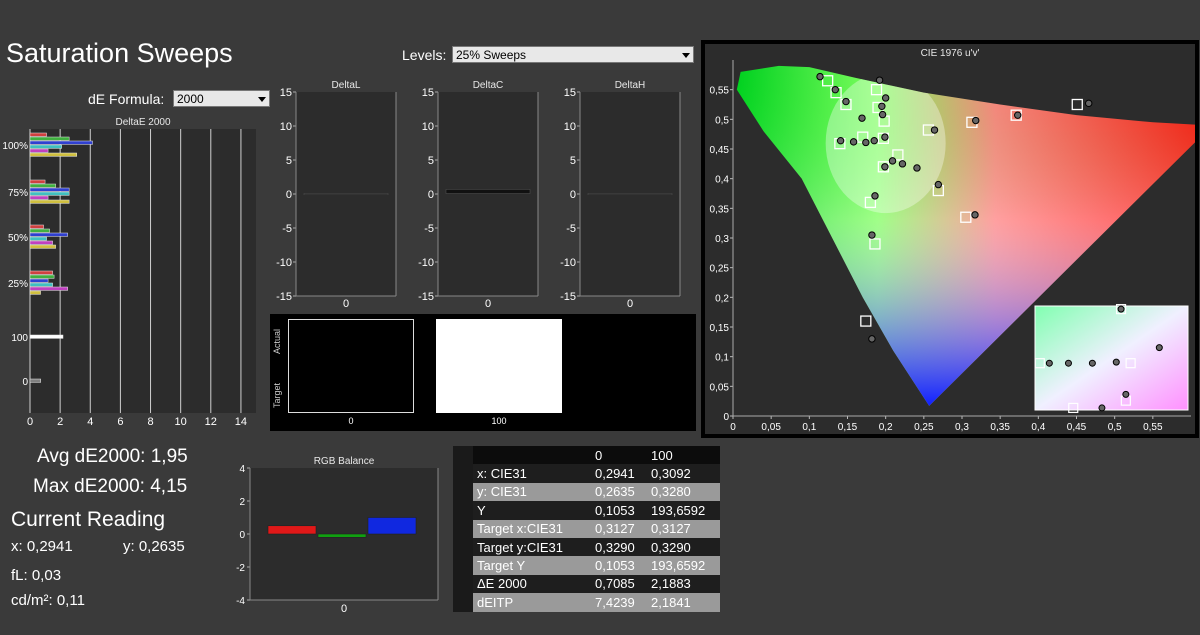 Image resolution: width=1200 pixels, height=635 pixels. I want to click on page-title: Saturation Sweeps, so click(119, 53).